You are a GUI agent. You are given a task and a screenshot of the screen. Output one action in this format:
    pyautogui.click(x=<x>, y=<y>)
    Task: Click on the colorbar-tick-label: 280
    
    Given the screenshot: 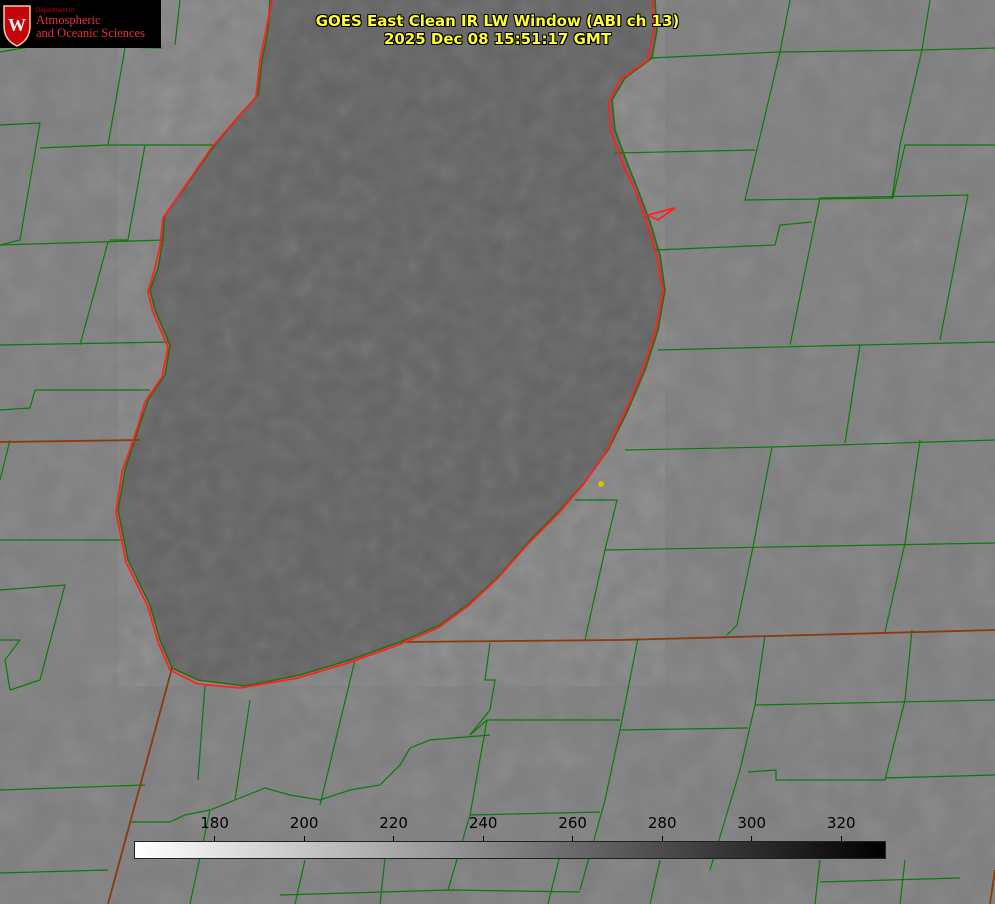 What is the action you would take?
    pyautogui.click(x=662, y=823)
    